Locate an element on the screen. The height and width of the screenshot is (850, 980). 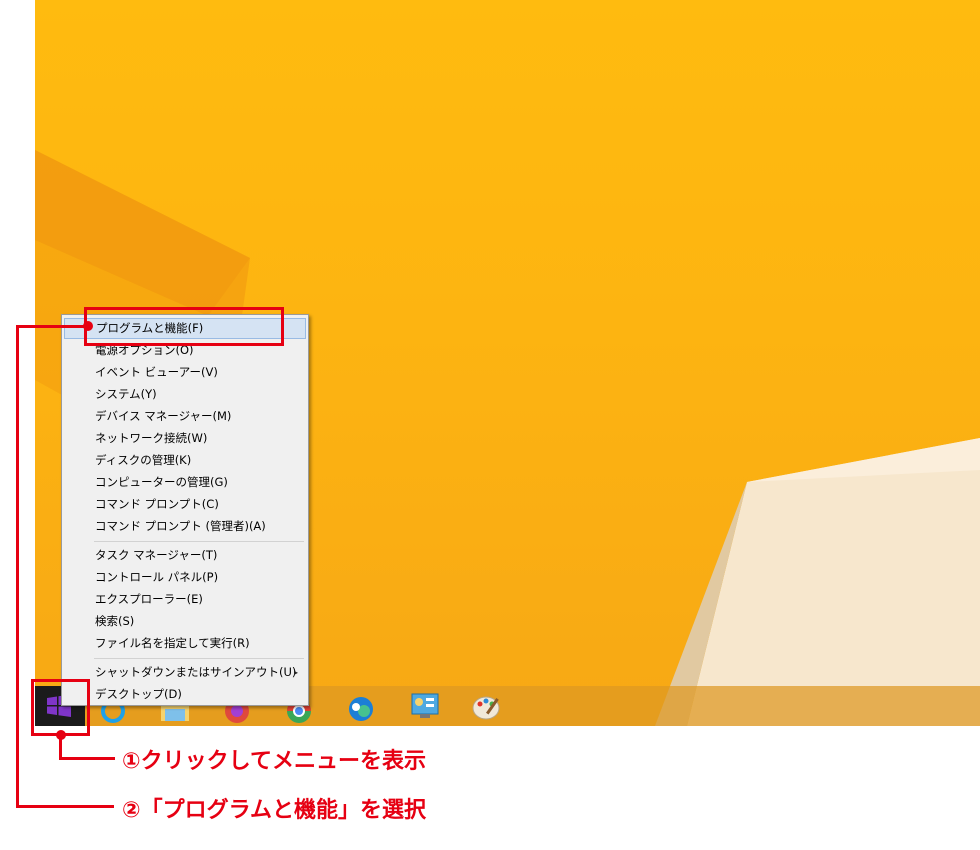
menu-item-system: システム(Y) is located at coordinates (185, 394).